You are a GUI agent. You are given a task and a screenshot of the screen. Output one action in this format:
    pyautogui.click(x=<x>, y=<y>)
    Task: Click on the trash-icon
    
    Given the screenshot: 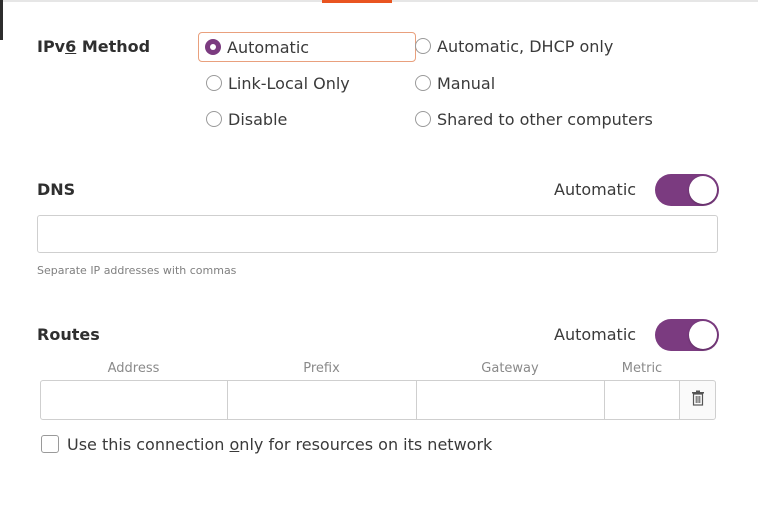 What is the action you would take?
    pyautogui.click(x=698, y=400)
    